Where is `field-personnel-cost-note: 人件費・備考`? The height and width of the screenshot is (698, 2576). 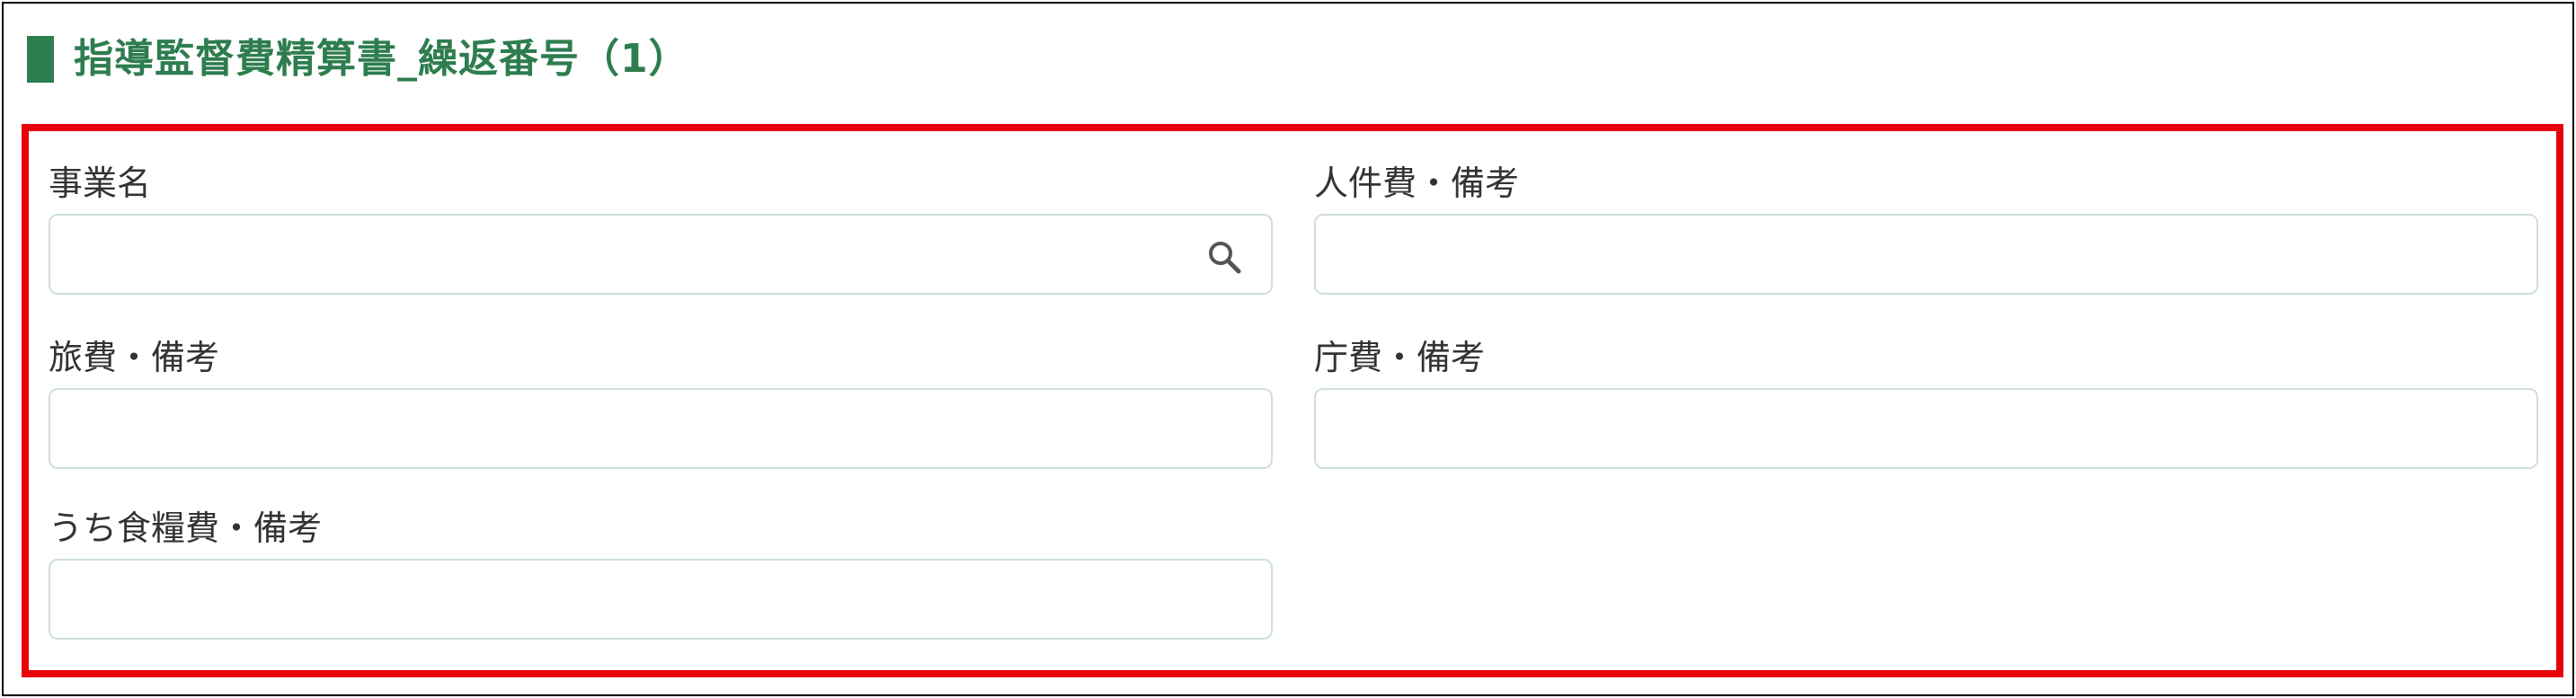 field-personnel-cost-note: 人件費・備考 is located at coordinates (1416, 183).